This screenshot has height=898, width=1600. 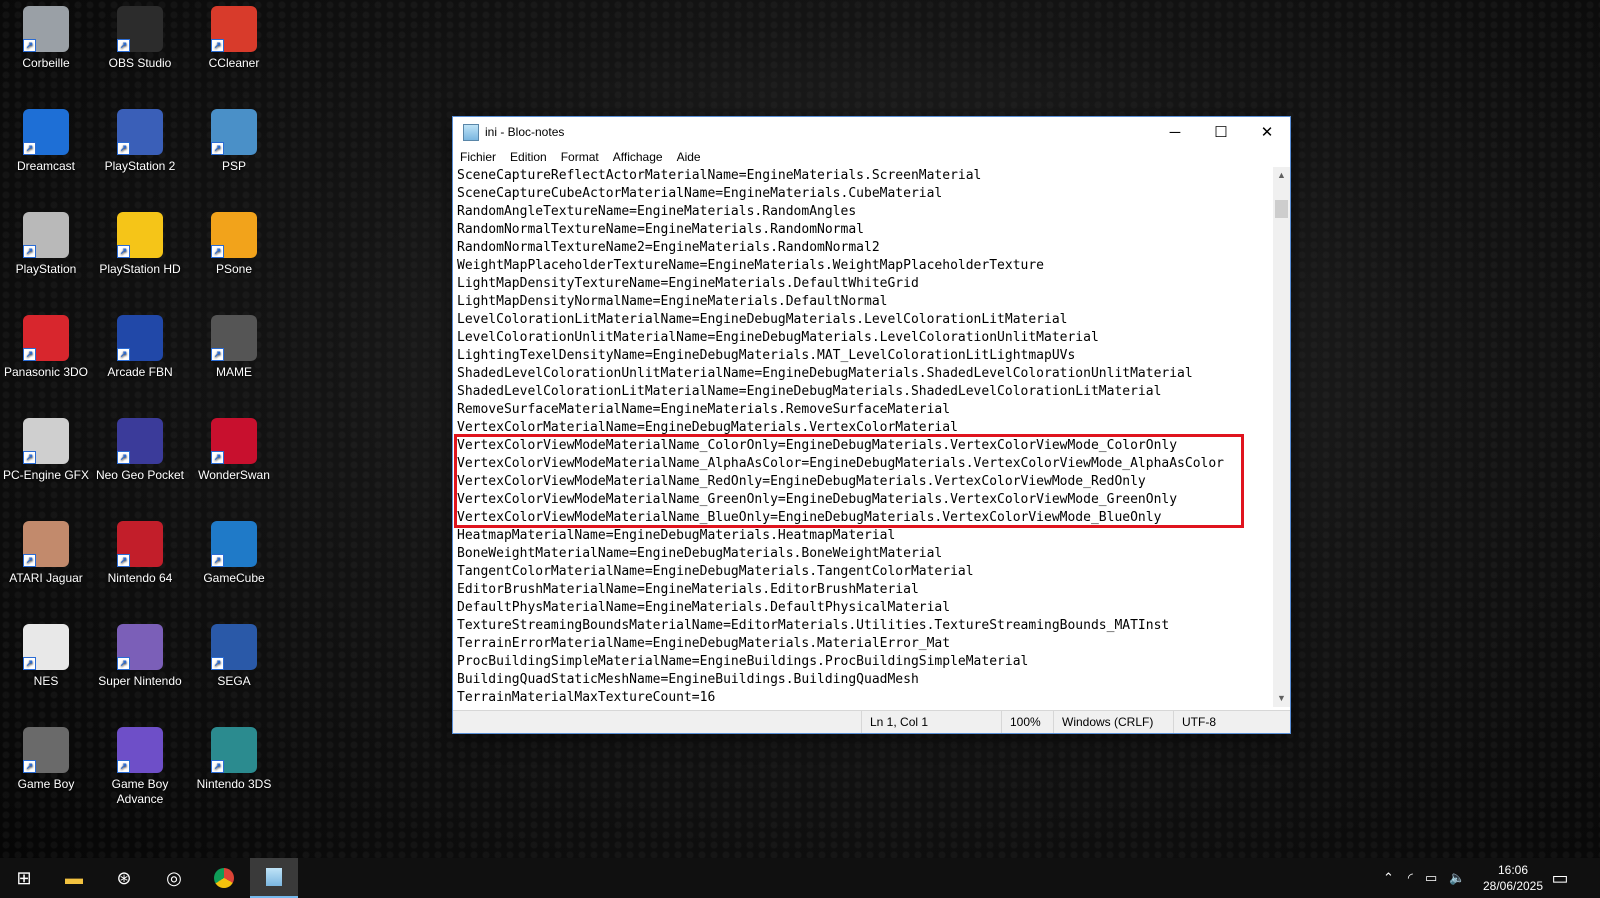 I want to click on minimize-button: ─, so click(x=1175, y=132).